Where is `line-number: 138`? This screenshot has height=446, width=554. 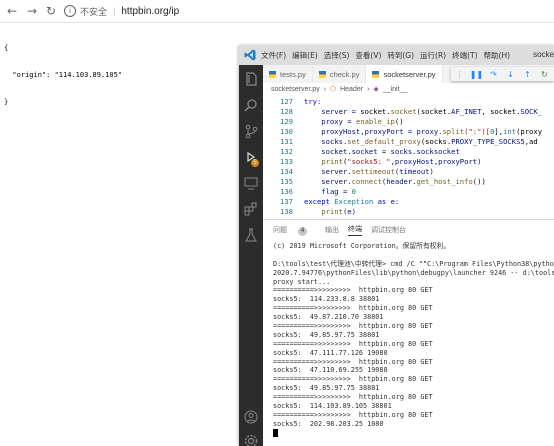
line-number: 138 is located at coordinates (286, 211).